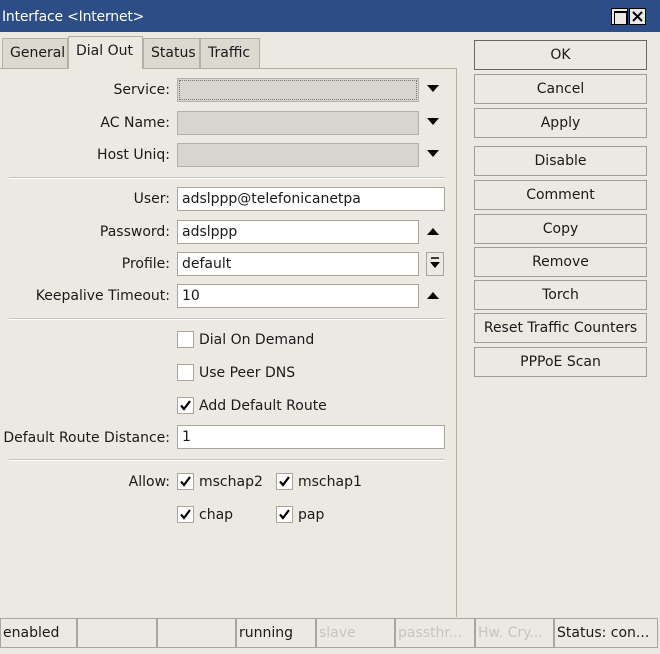 The width and height of the screenshot is (660, 654). What do you see at coordinates (298, 155) in the screenshot?
I see `host-uniq-field` at bounding box center [298, 155].